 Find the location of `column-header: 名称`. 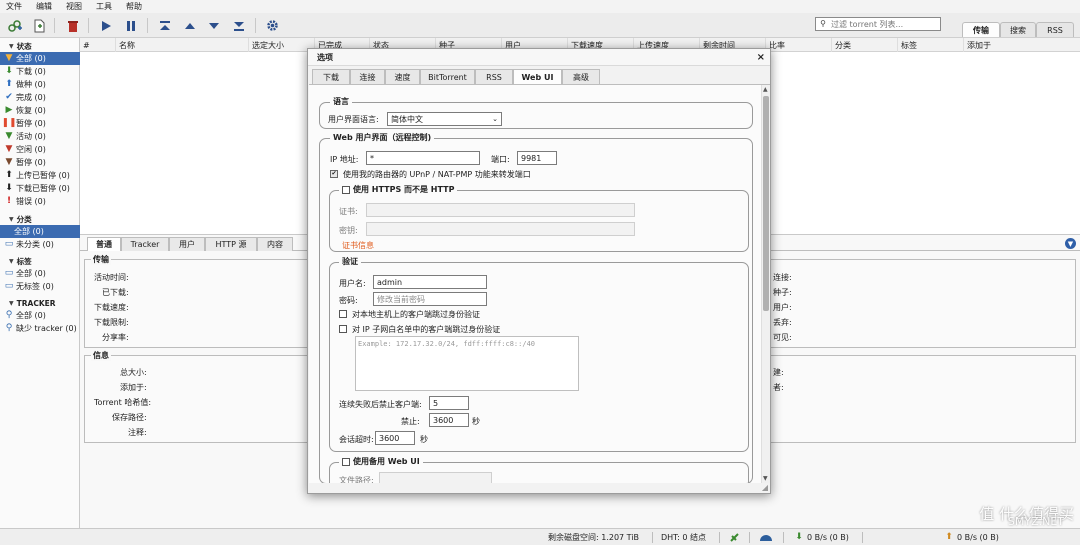

column-header: 名称 is located at coordinates (181, 45).